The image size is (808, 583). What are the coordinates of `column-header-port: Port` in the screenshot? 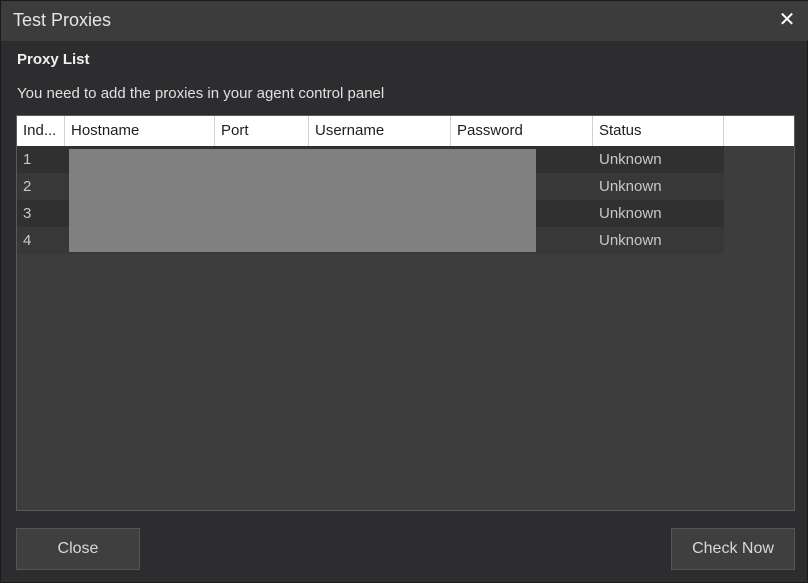 It's located at (262, 131).